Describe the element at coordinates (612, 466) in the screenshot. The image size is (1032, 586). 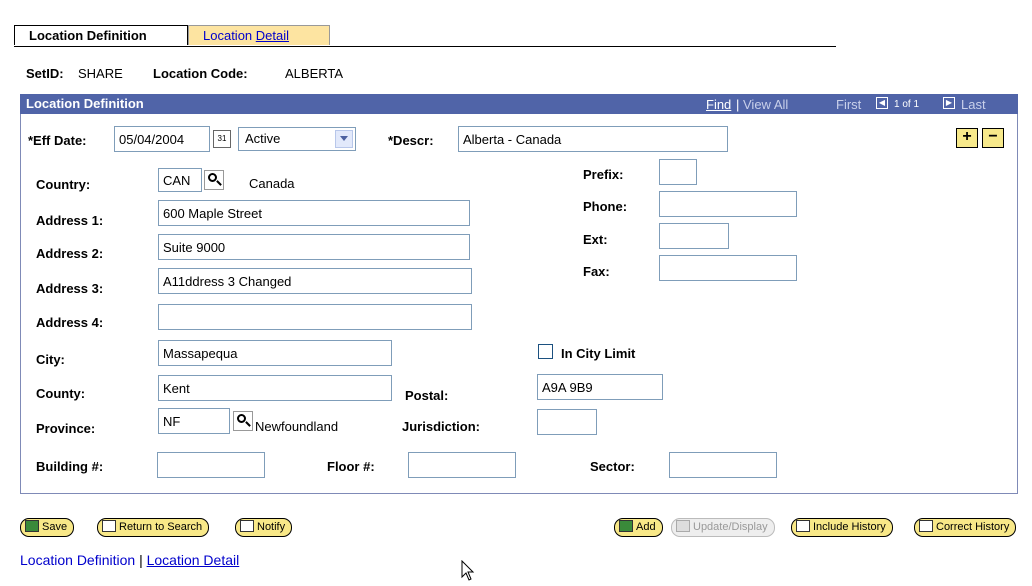
I see `sector-label: Sector:` at that location.